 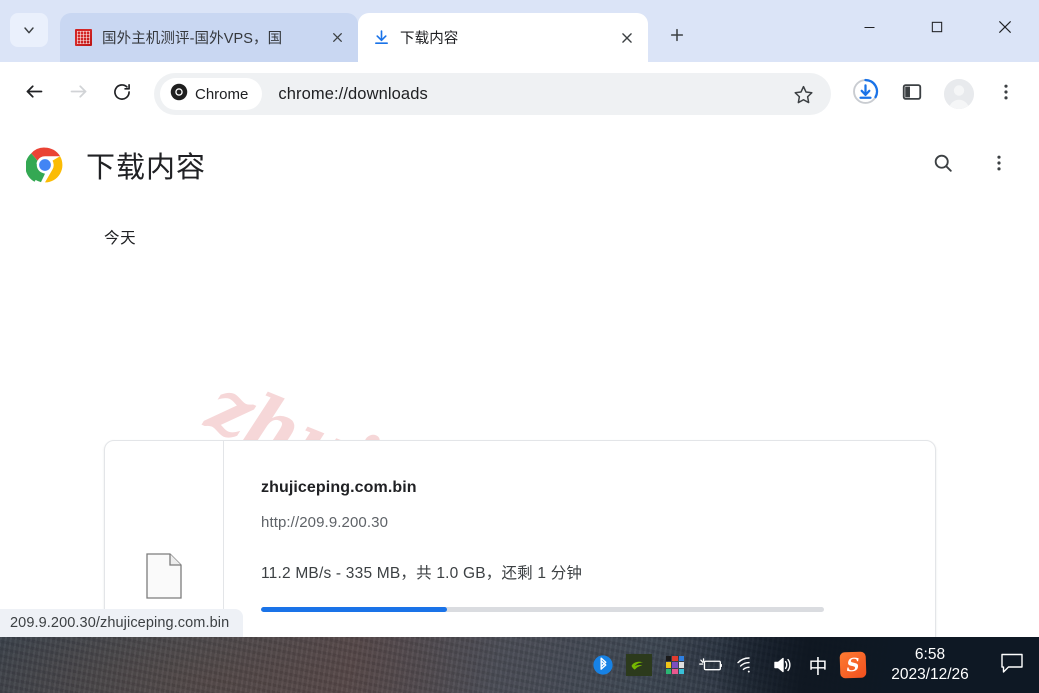 What do you see at coordinates (930, 674) in the screenshot?
I see `clock-date: 2023/12/26` at bounding box center [930, 674].